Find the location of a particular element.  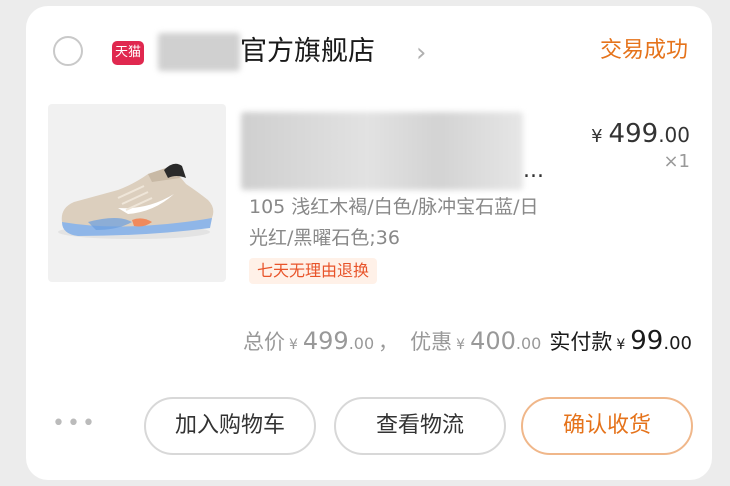

store-name: 官方旗舰店 is located at coordinates (307, 52).